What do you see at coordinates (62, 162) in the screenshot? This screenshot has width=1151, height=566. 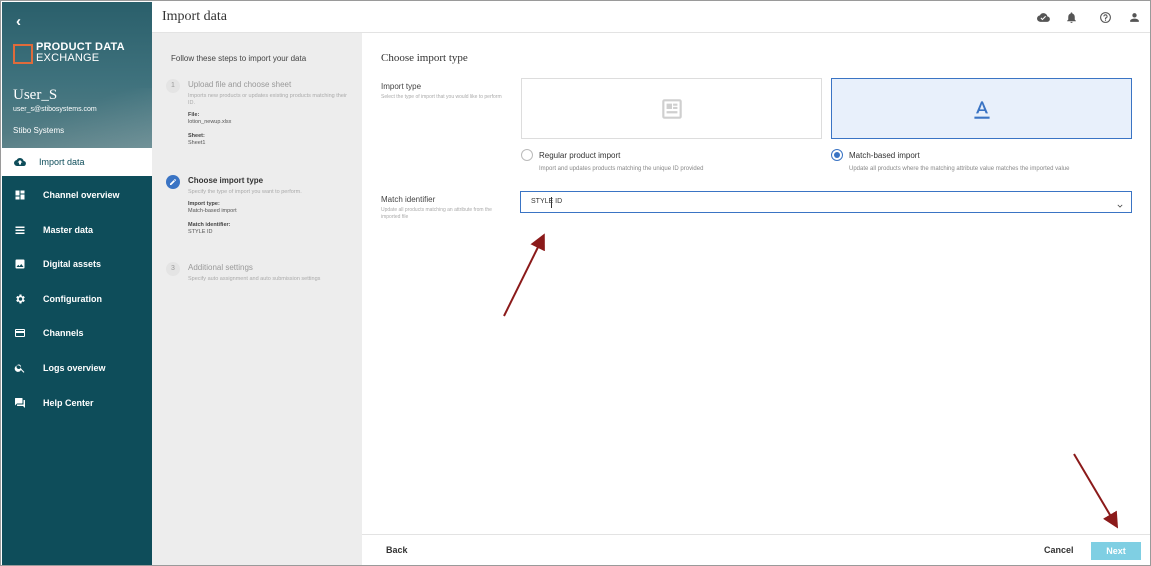 I see `sidebar-item-label: Import data` at bounding box center [62, 162].